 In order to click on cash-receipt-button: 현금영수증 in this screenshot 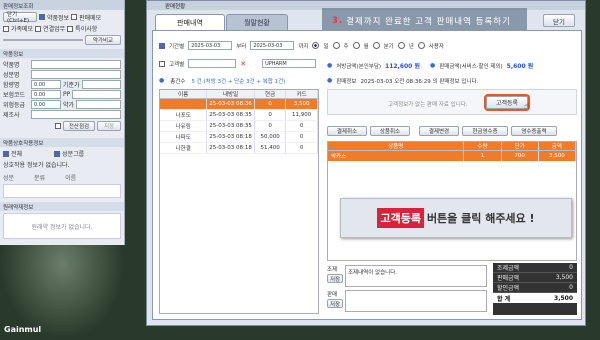, I will do `click(485, 131)`.